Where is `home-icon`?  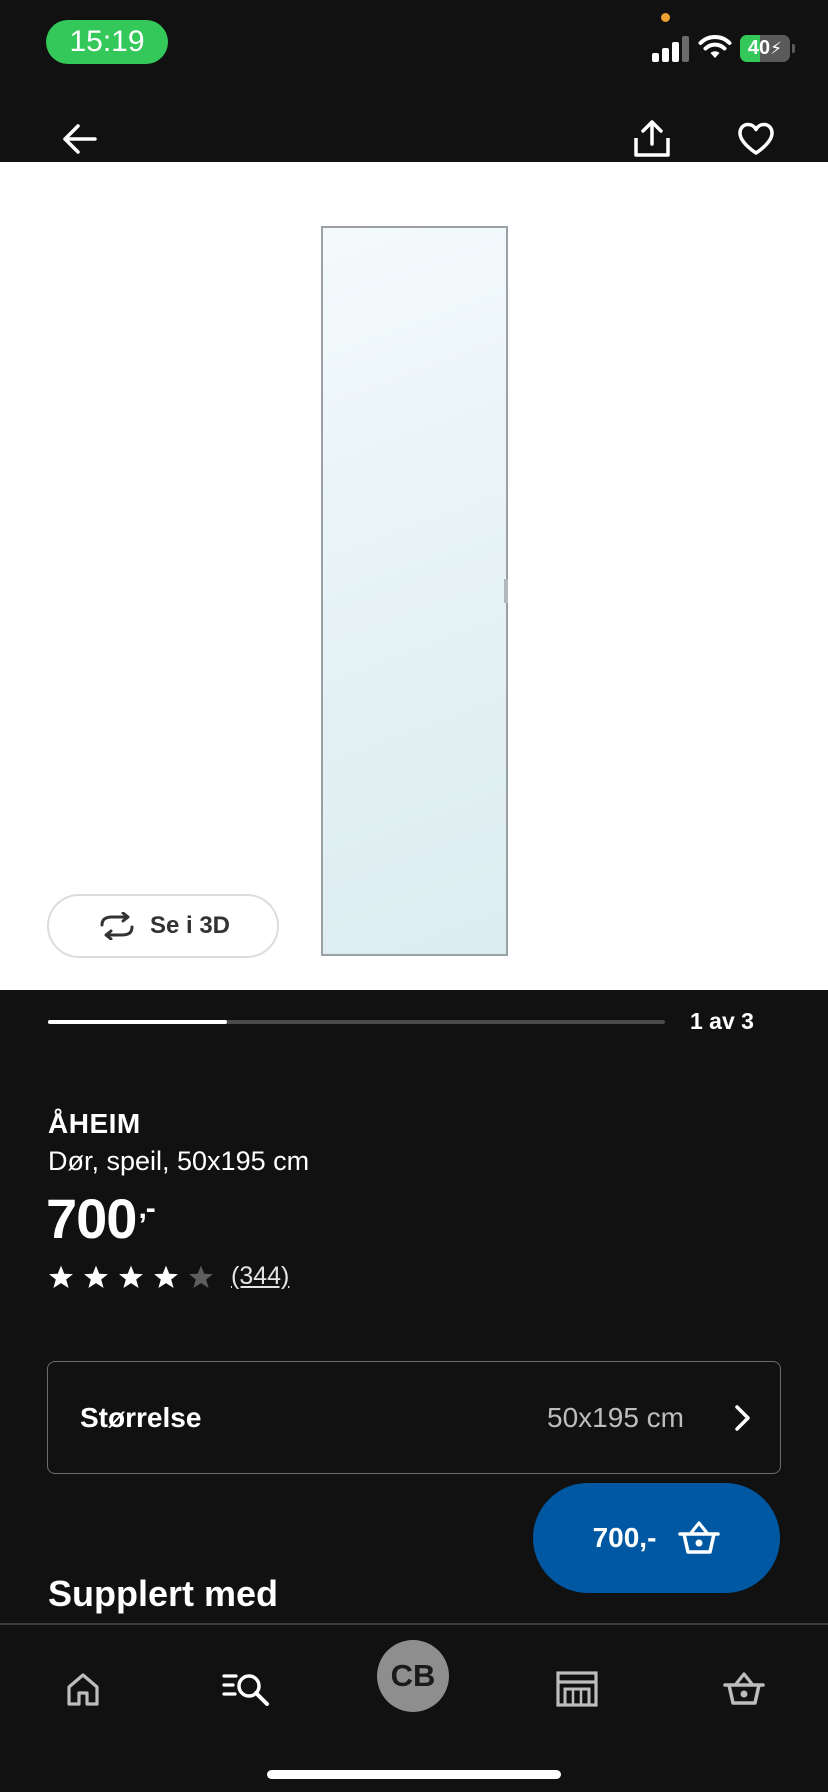 home-icon is located at coordinates (83, 1689).